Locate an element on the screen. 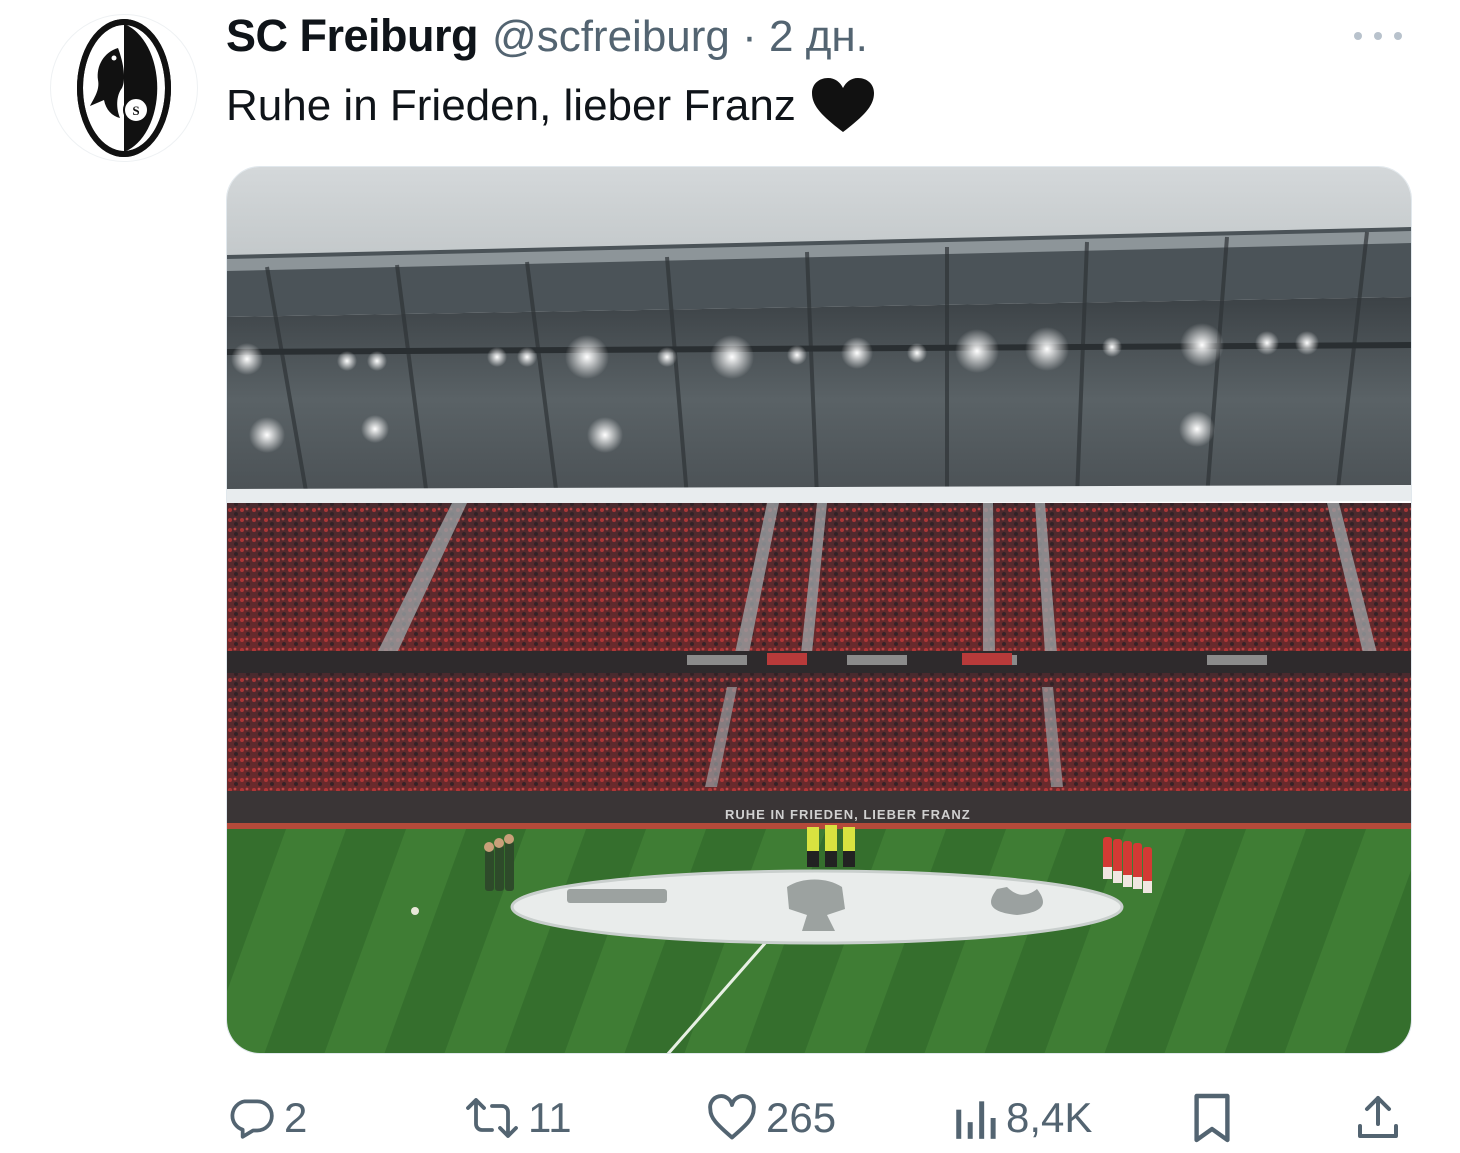  like-count: 265 is located at coordinates (801, 1117).